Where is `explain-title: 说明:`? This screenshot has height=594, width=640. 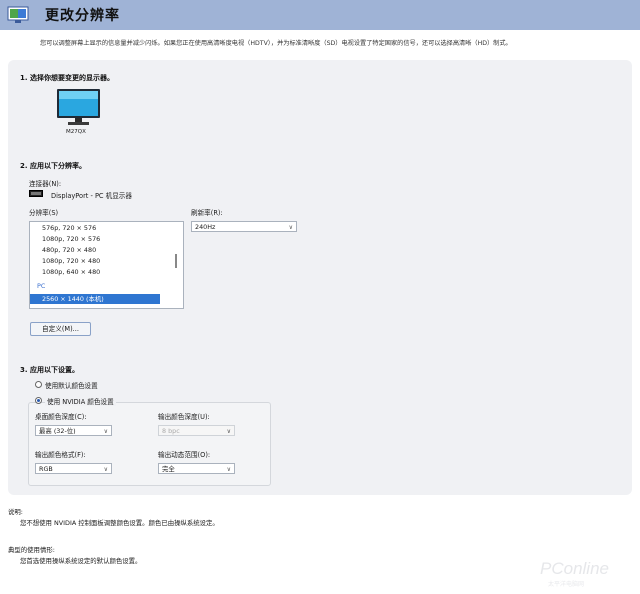 explain-title: 说明: is located at coordinates (15, 512).